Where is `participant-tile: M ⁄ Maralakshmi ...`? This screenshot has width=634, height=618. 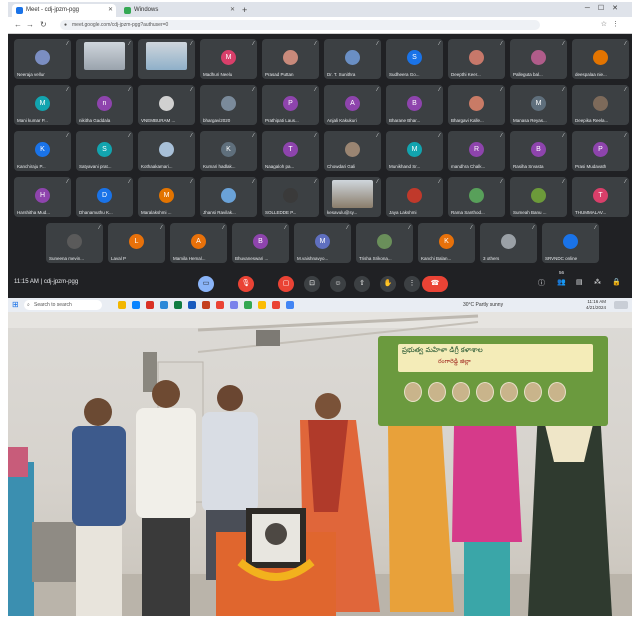 participant-tile: M ⁄ Maralakshmi ... is located at coordinates (166, 197).